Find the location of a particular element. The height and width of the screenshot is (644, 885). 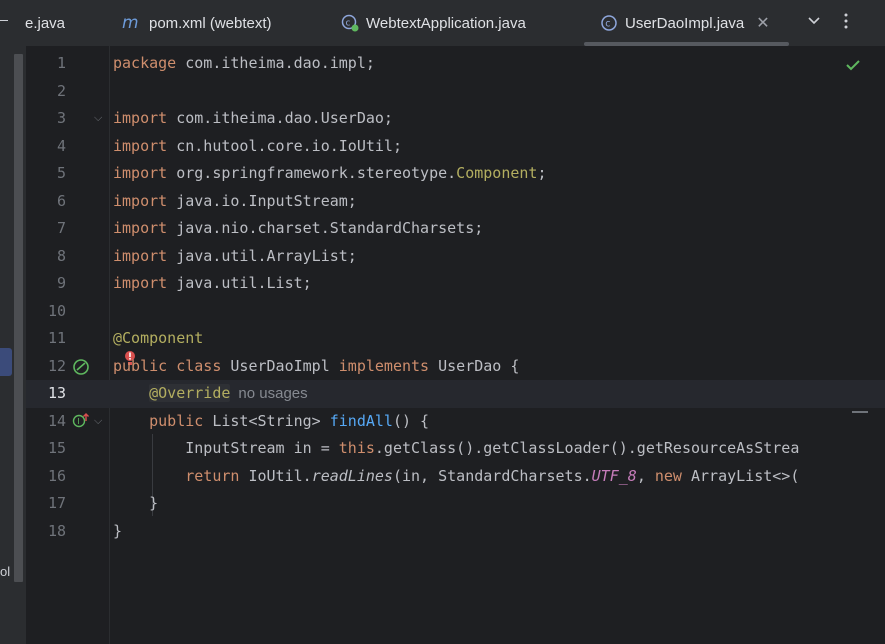

code-line: 11 @Component is located at coordinates (455, 339).